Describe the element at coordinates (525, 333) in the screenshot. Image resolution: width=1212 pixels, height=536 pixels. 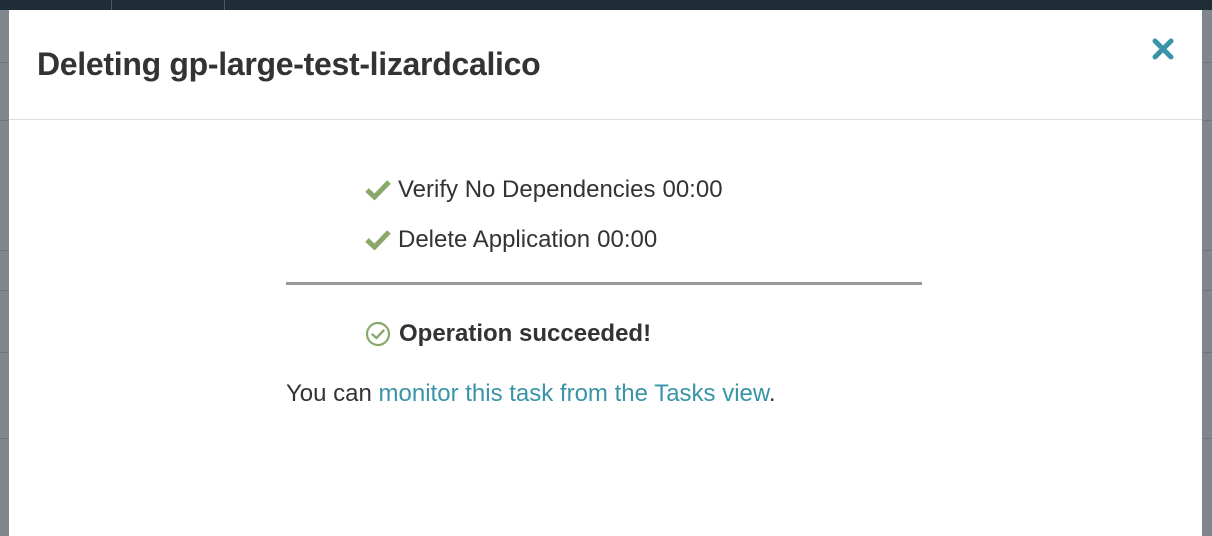
I see `result-text: Operation succeeded!` at that location.